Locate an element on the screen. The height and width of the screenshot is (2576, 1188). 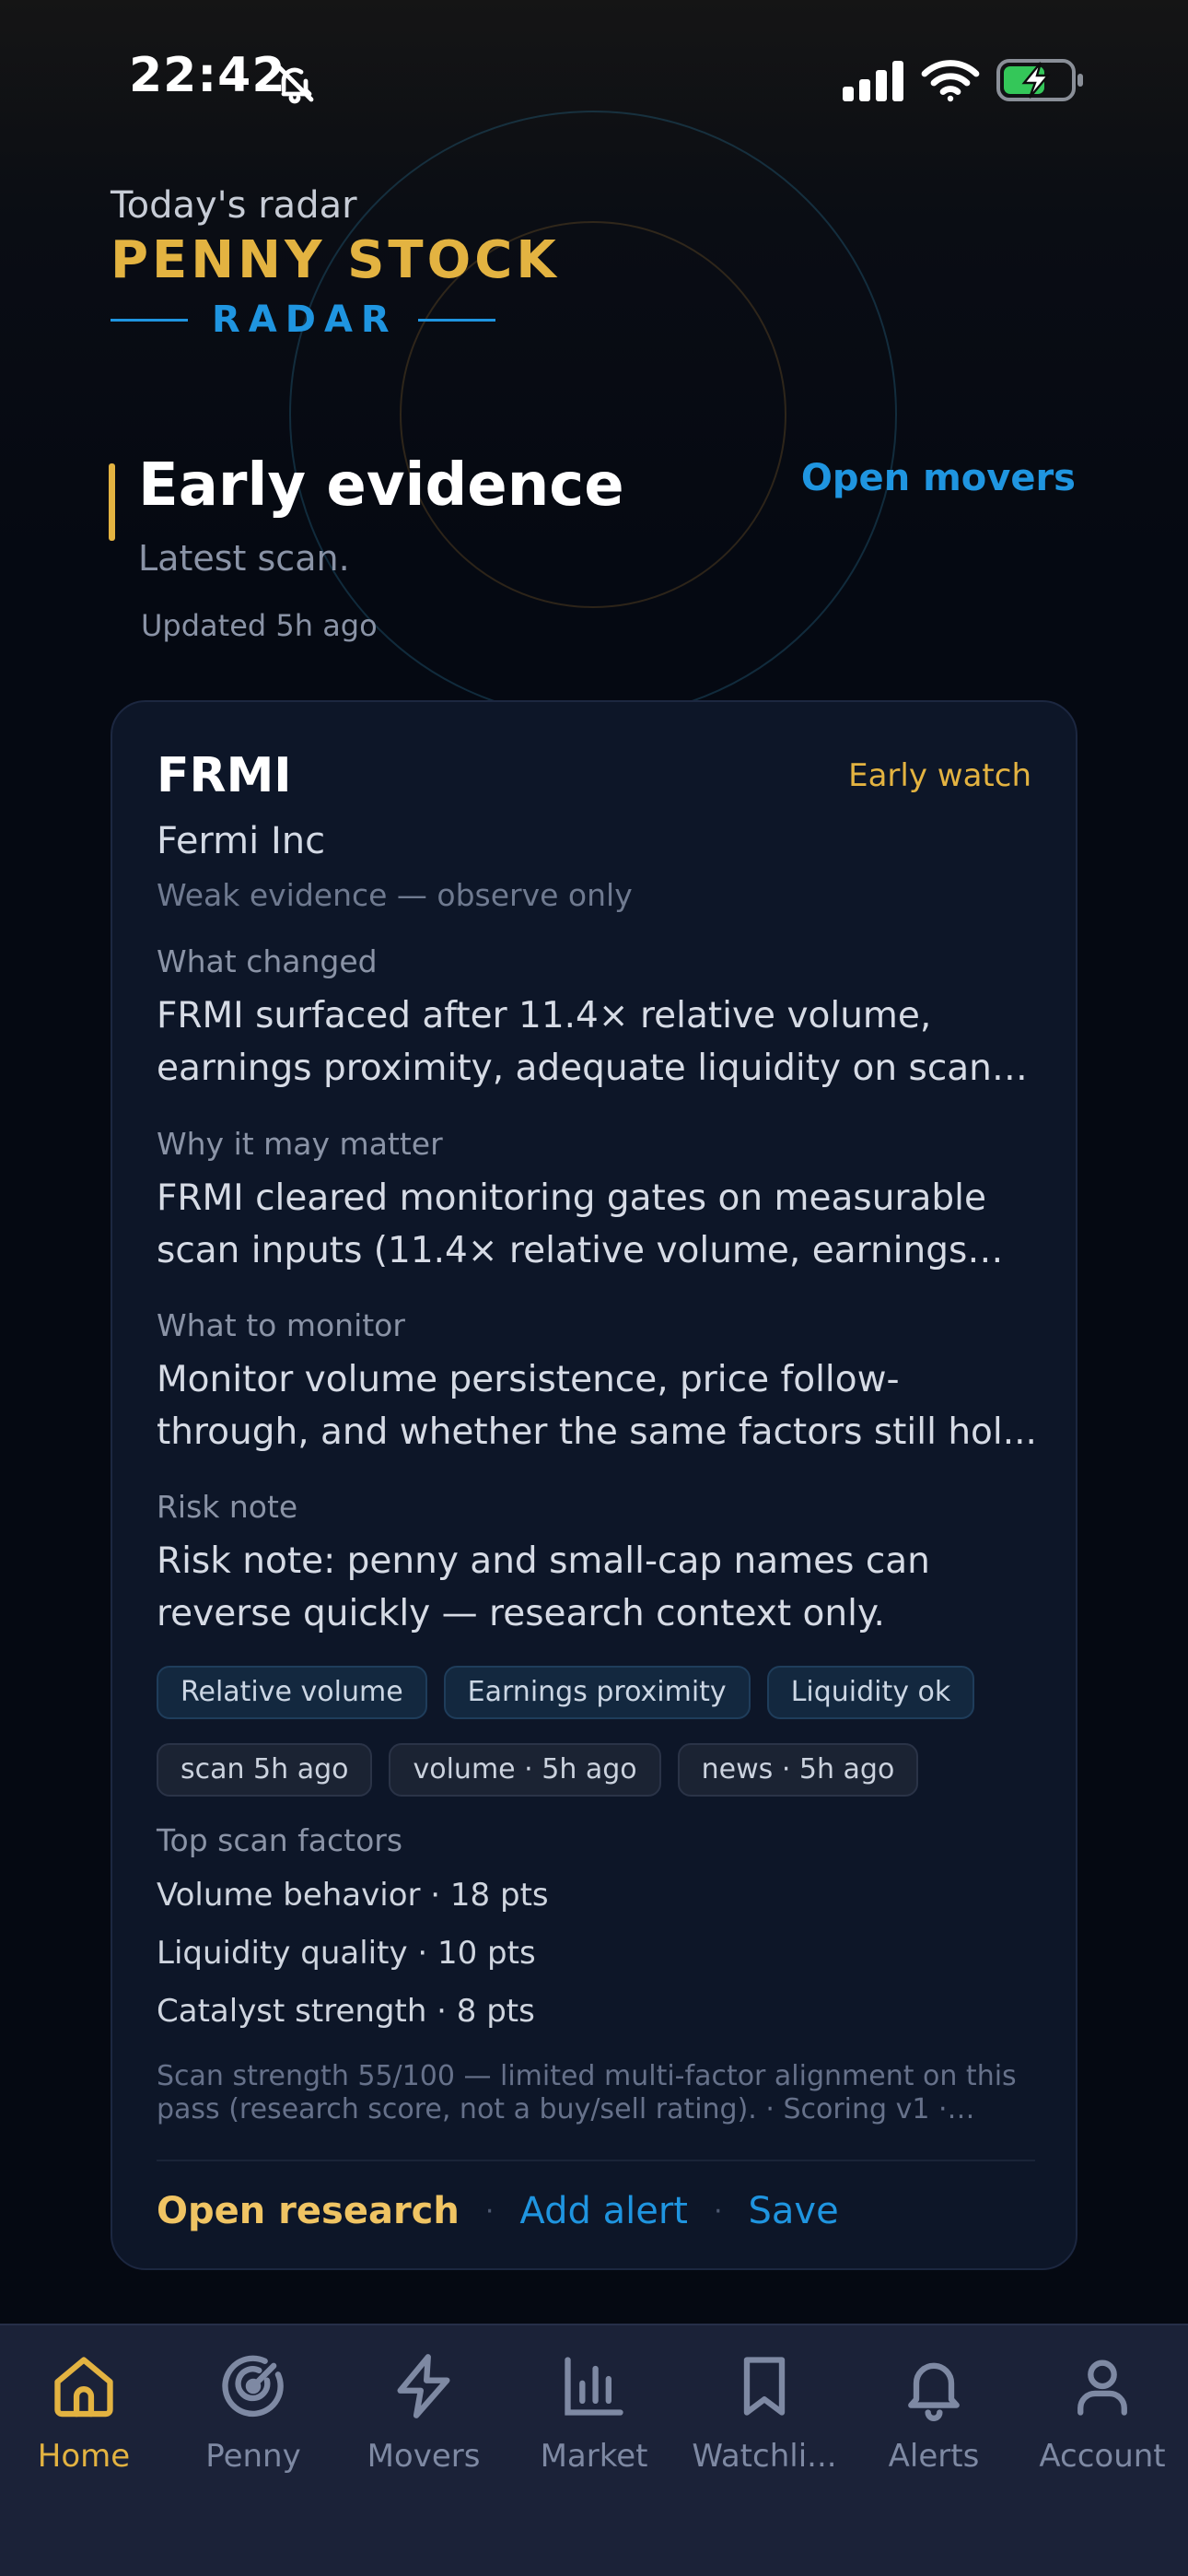
why-matter-label: Why it may matter is located at coordinates (300, 1144).